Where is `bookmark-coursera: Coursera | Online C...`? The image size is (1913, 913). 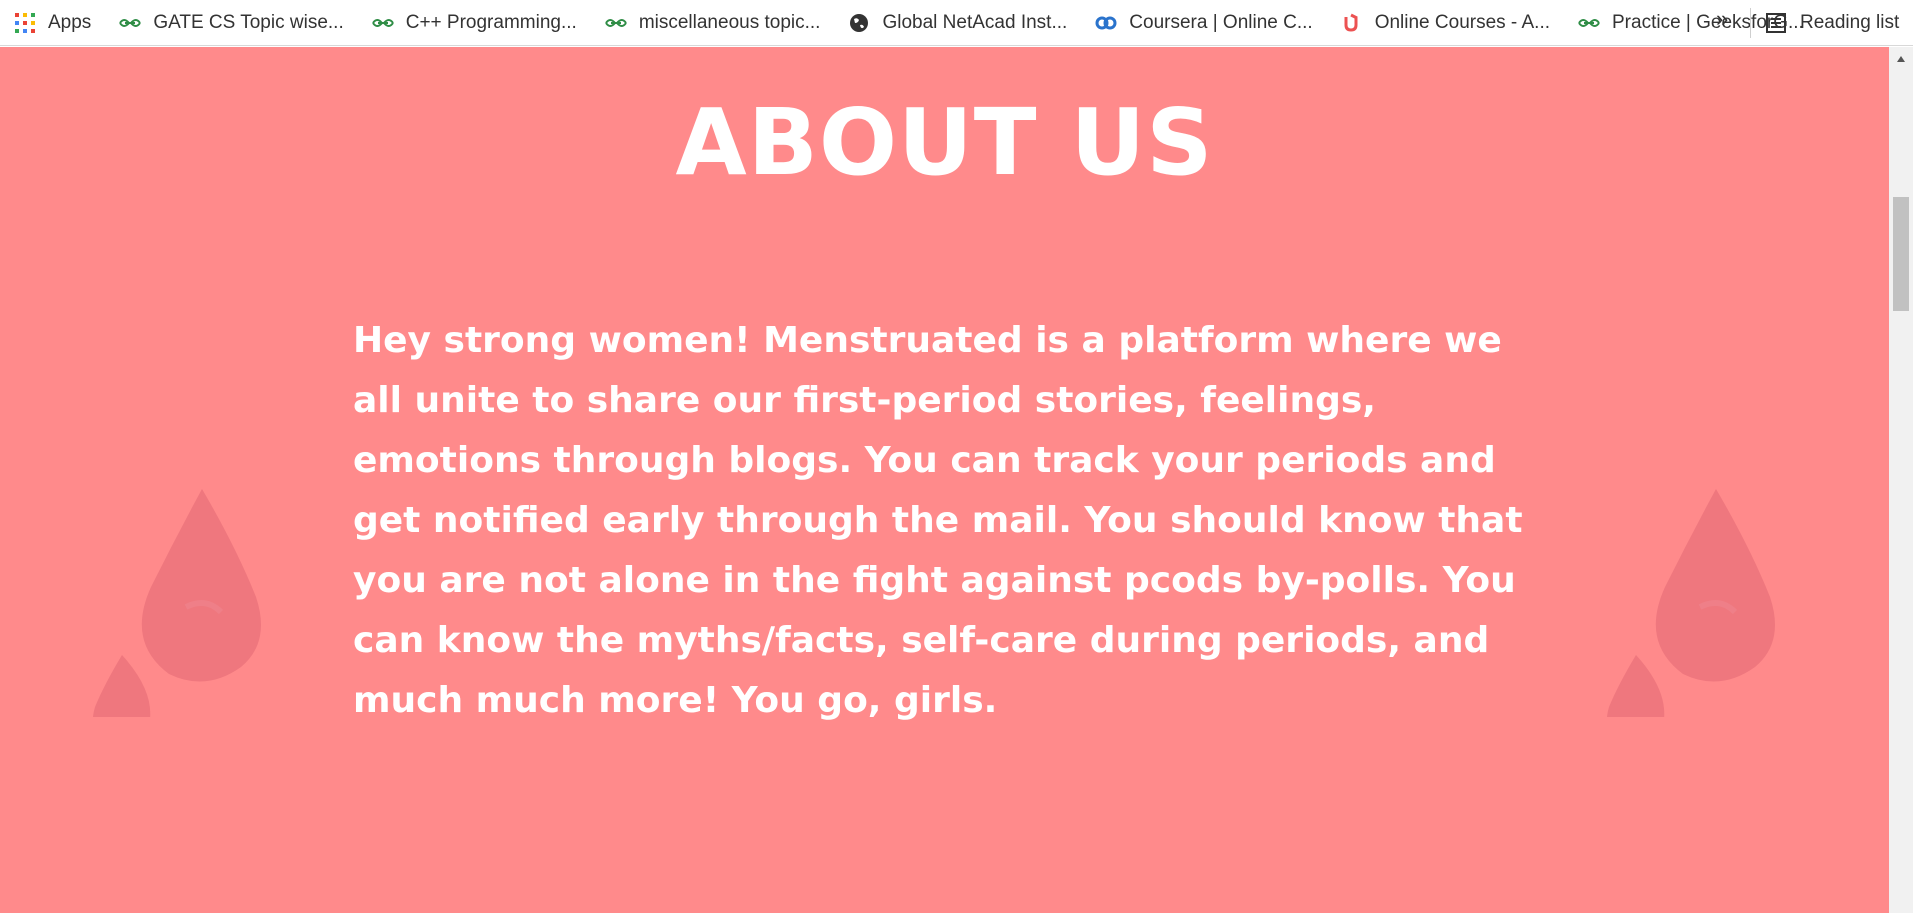 bookmark-coursera: Coursera | Online C... is located at coordinates (1204, 22).